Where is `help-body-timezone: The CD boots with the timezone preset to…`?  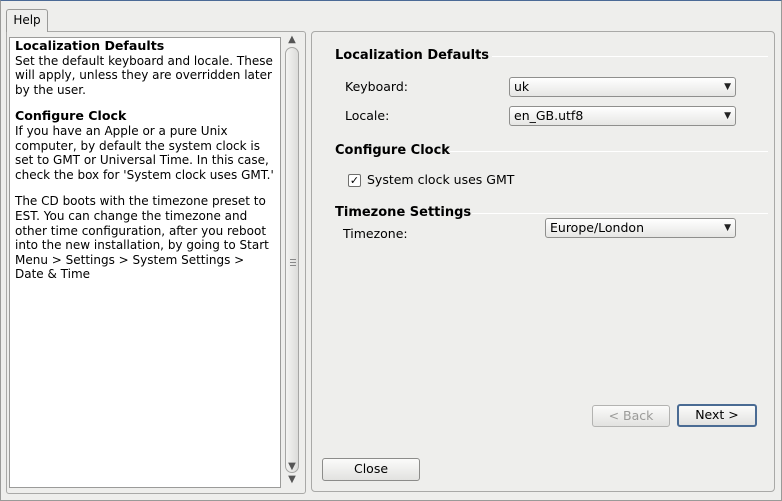
help-body-timezone: The CD boots with the timezone preset to… is located at coordinates (142, 238).